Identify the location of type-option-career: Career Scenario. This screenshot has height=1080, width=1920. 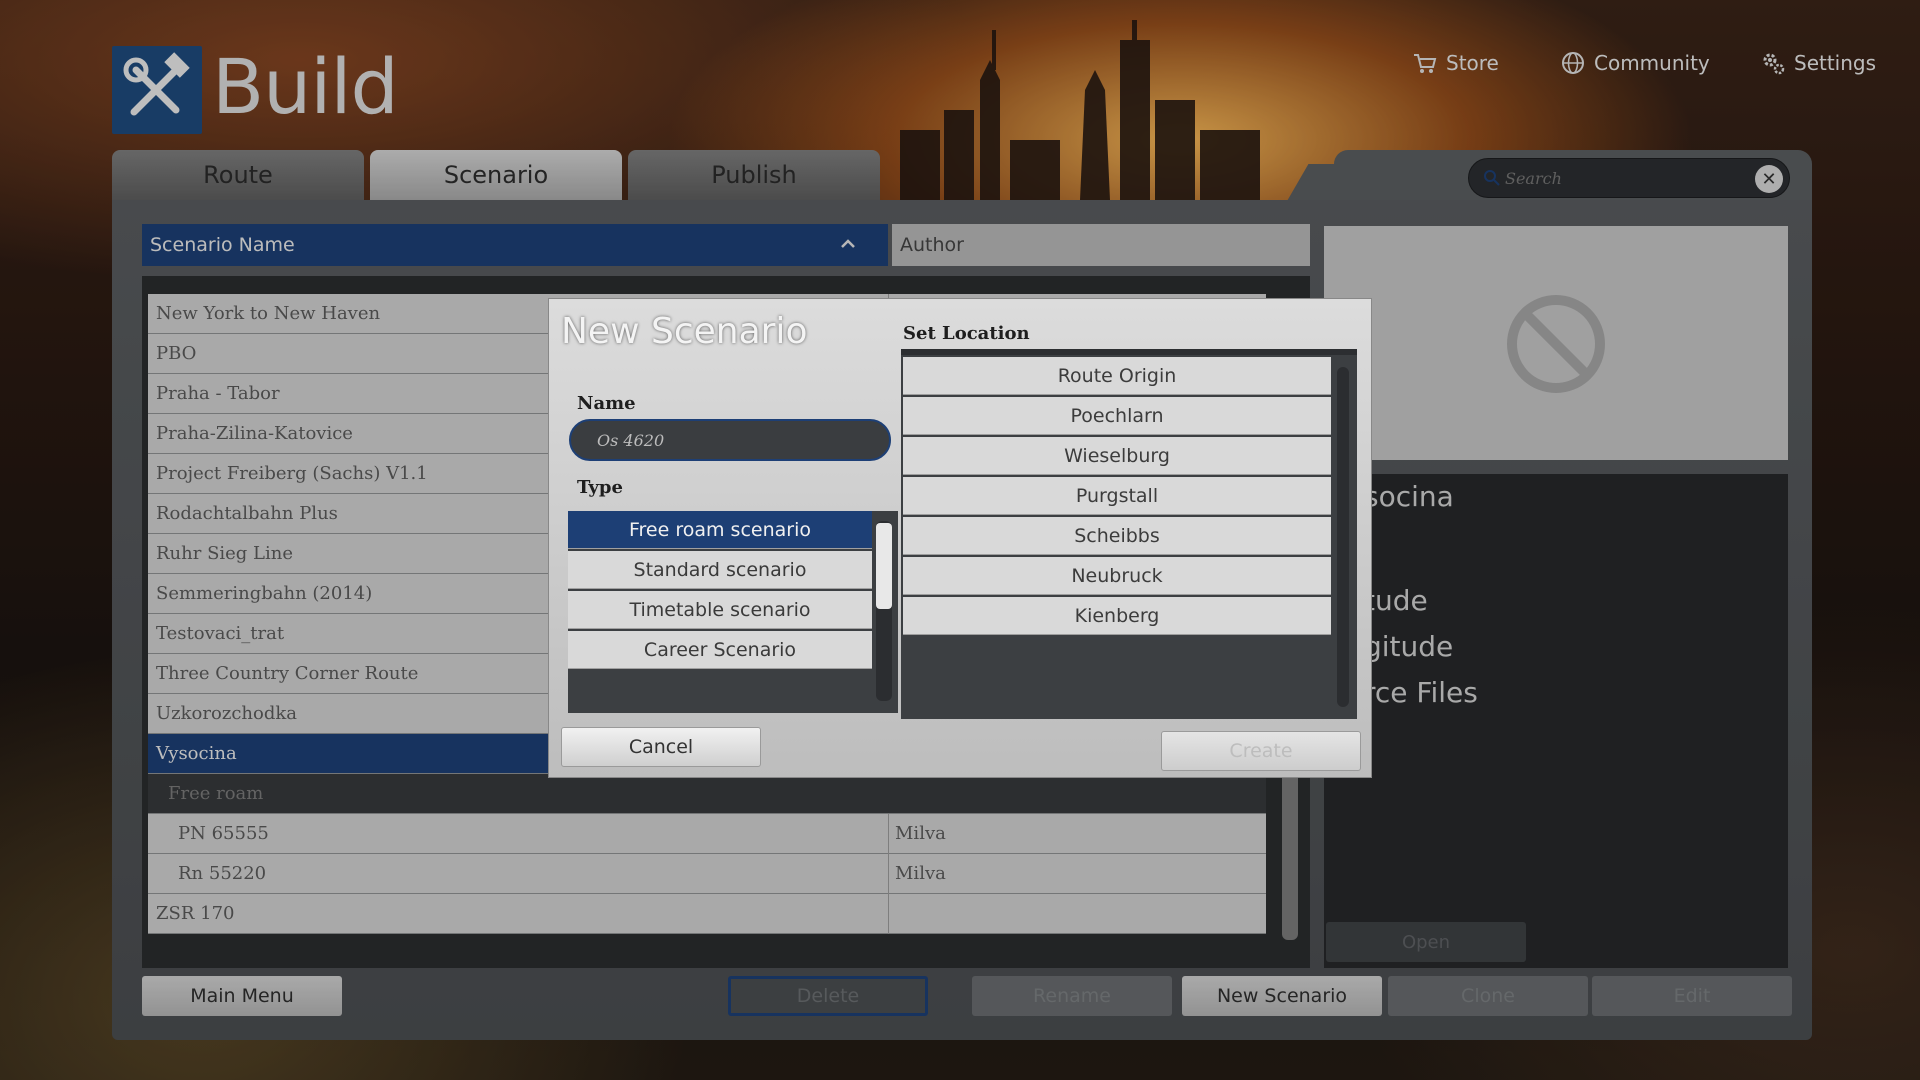
(720, 650).